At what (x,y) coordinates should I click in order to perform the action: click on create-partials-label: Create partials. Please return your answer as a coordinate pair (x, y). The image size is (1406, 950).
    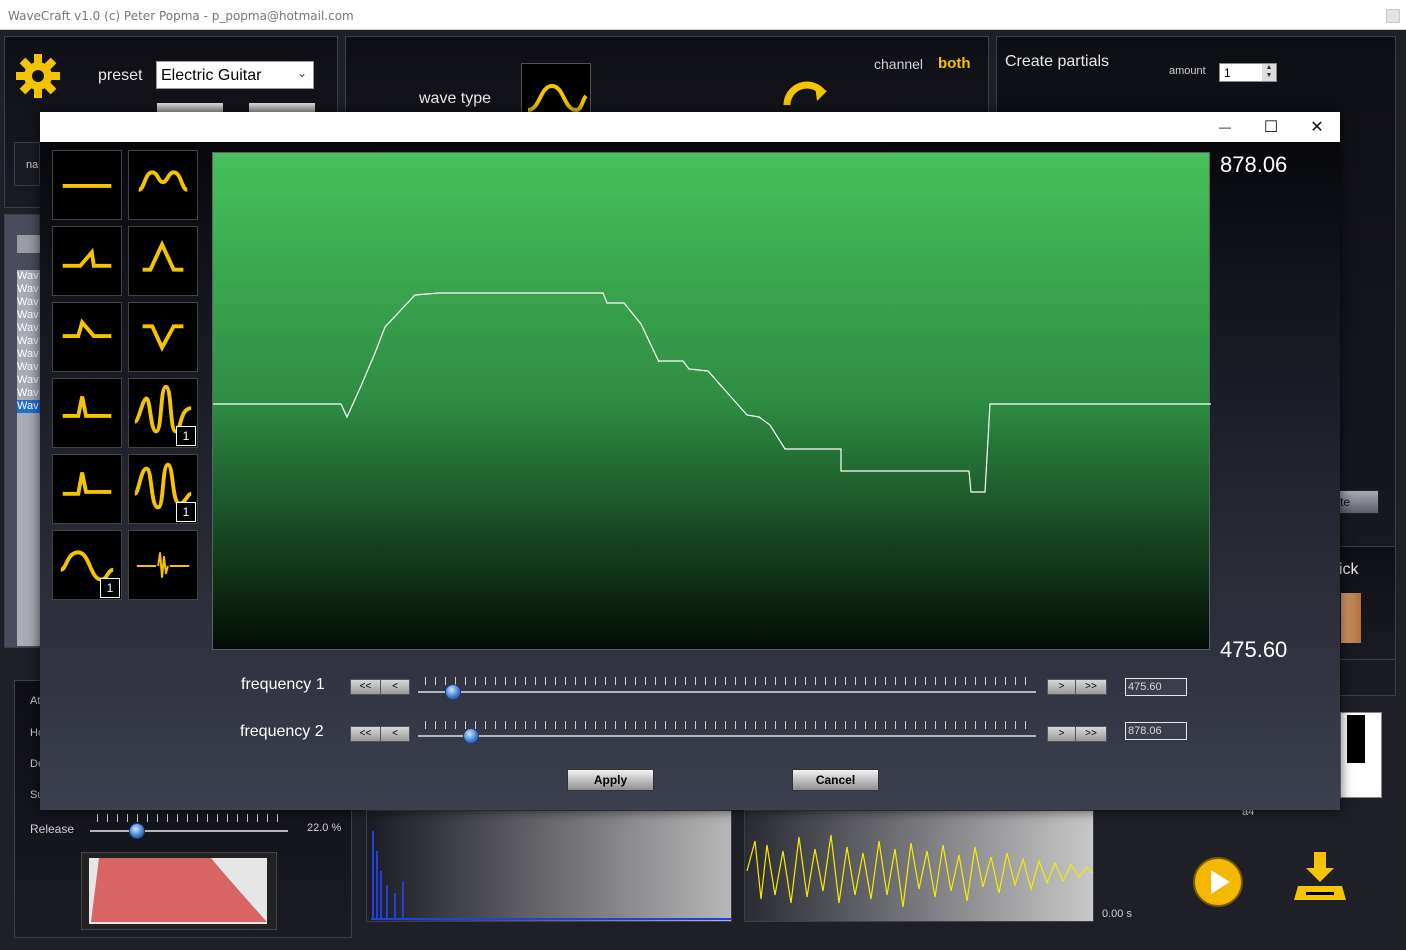
    Looking at the image, I should click on (1057, 61).